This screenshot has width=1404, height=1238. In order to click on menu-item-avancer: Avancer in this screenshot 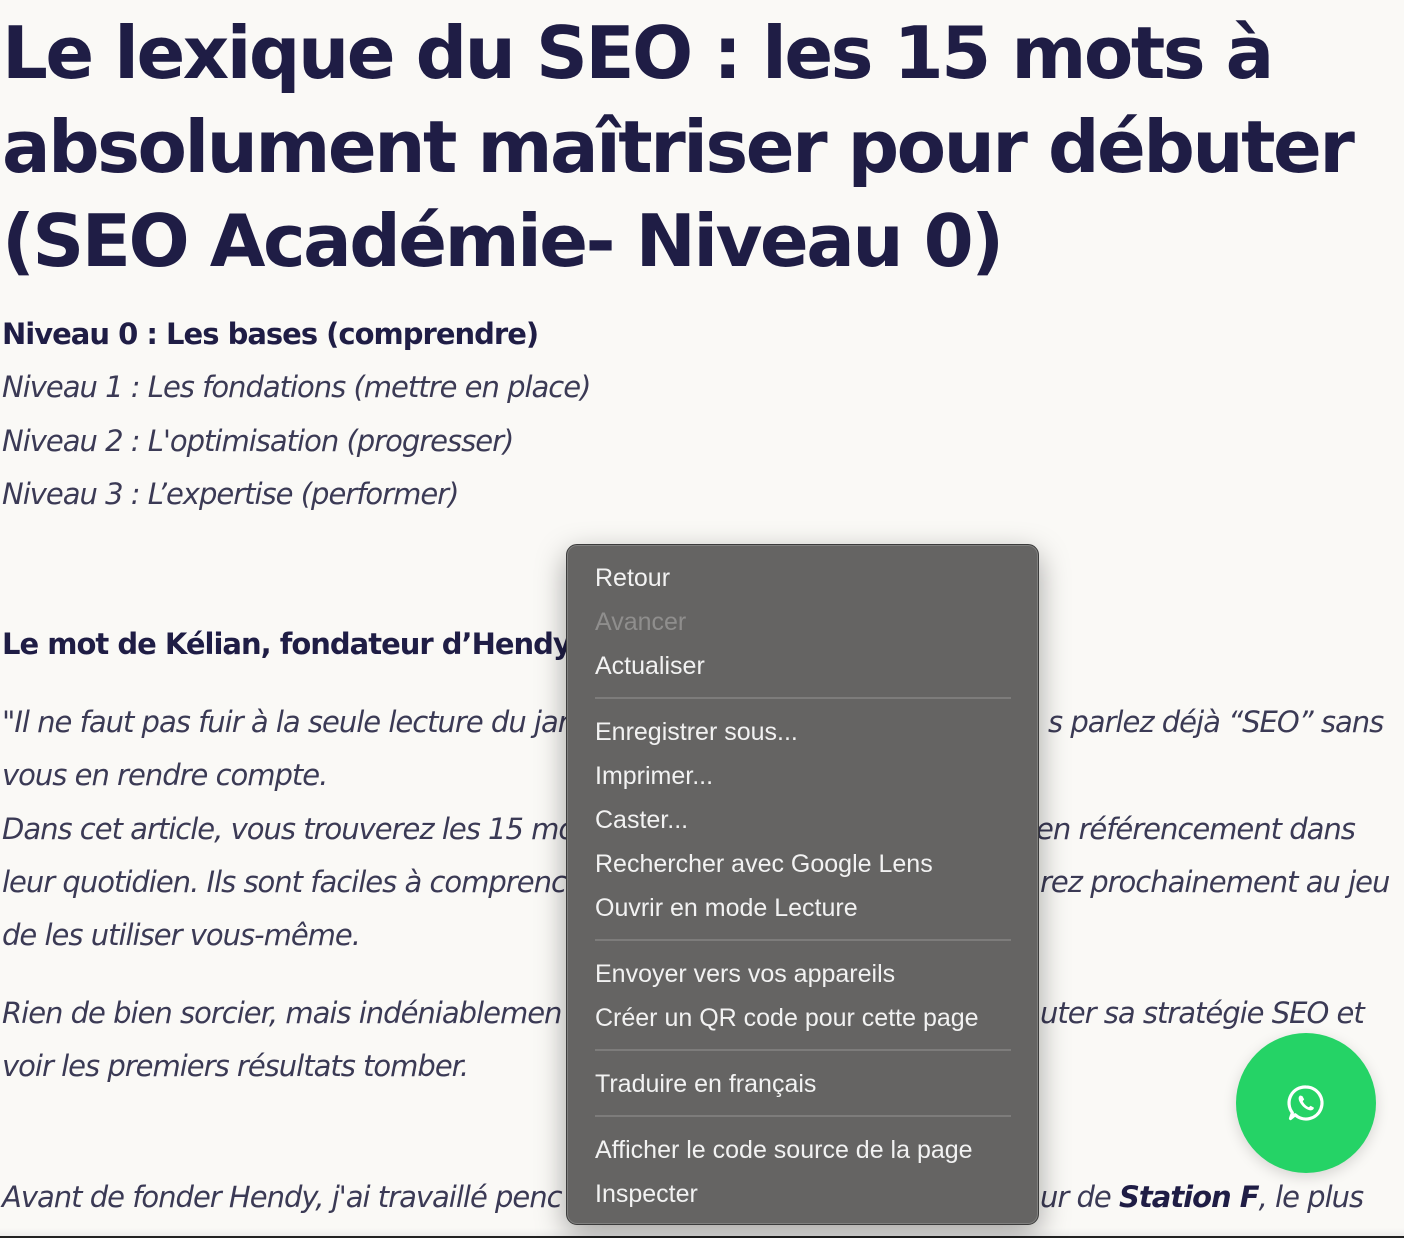, I will do `click(641, 622)`.